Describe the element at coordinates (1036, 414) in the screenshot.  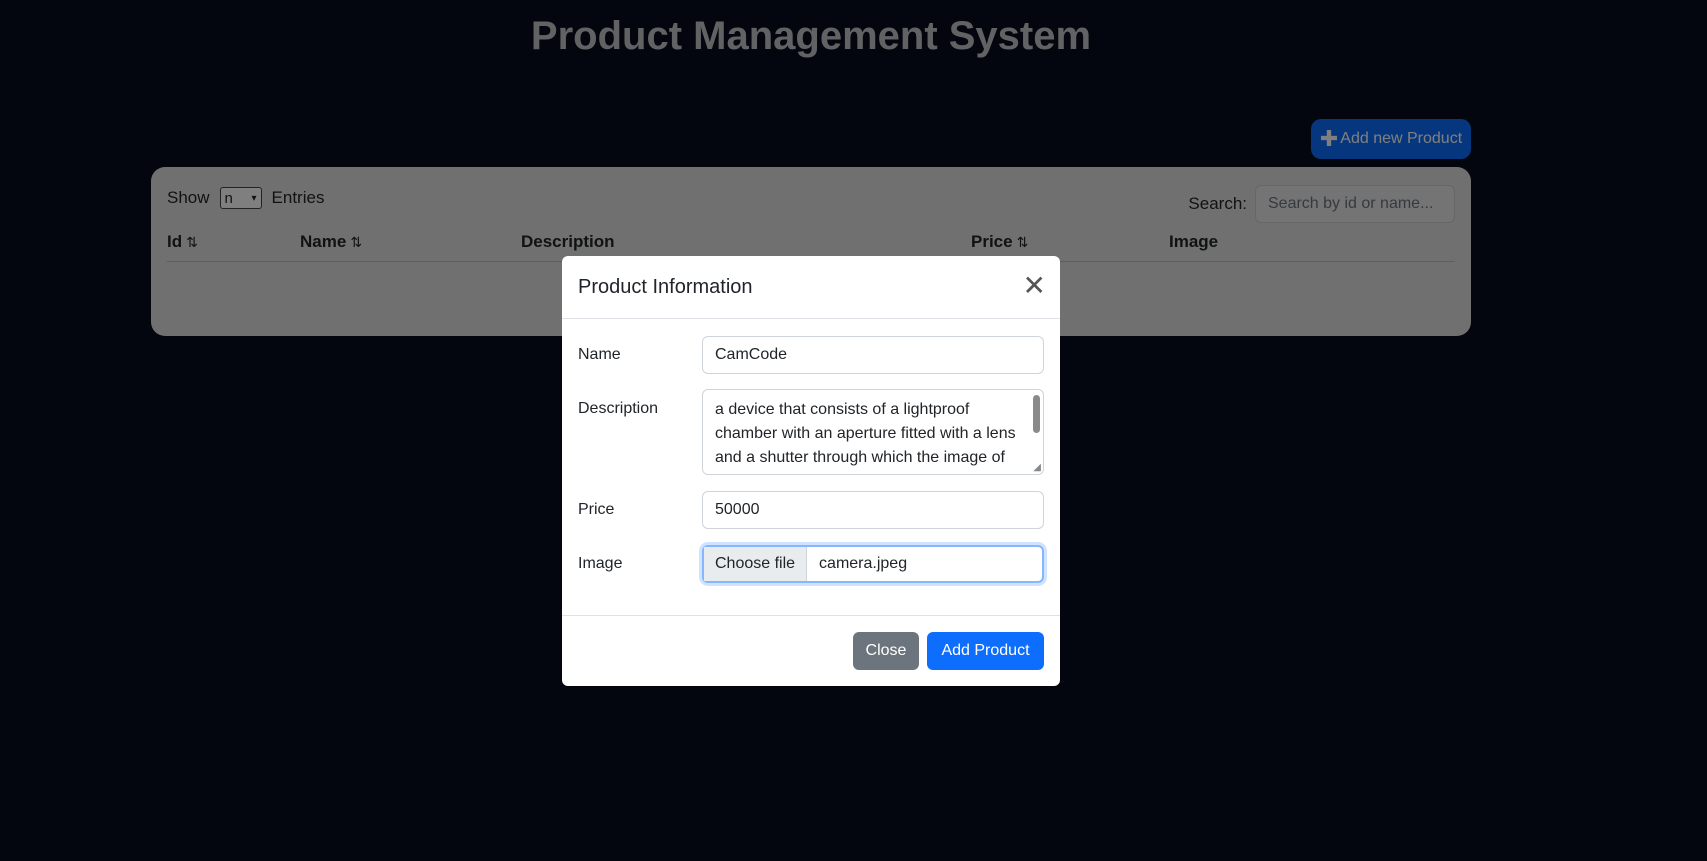
I see `scroll-thumb` at that location.